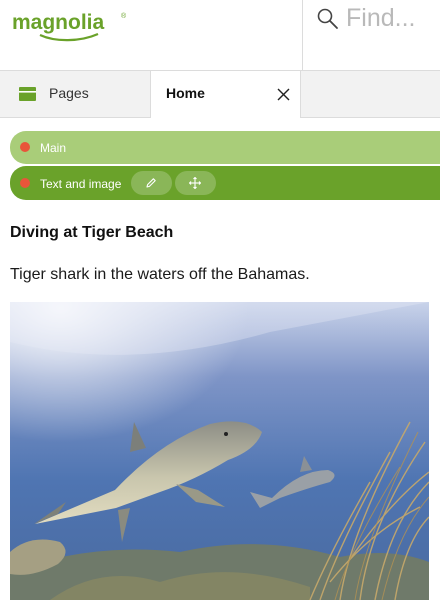  I want to click on component-bar: Text and image, so click(225, 183).